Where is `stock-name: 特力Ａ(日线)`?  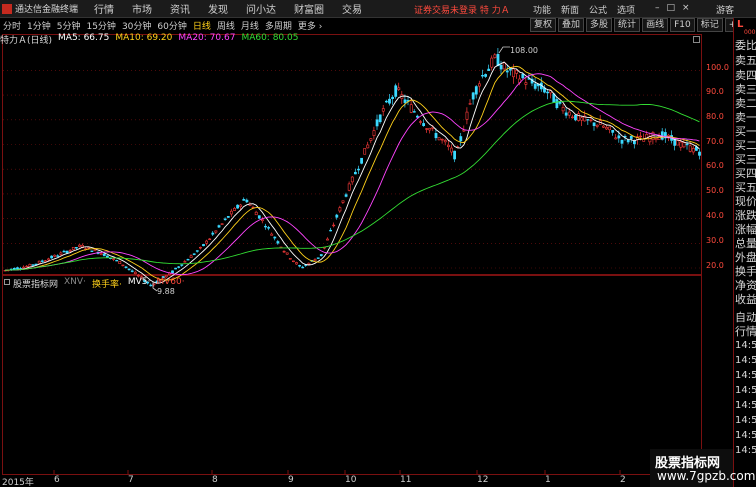
stock-name: 特力Ａ(日线) is located at coordinates (26, 41).